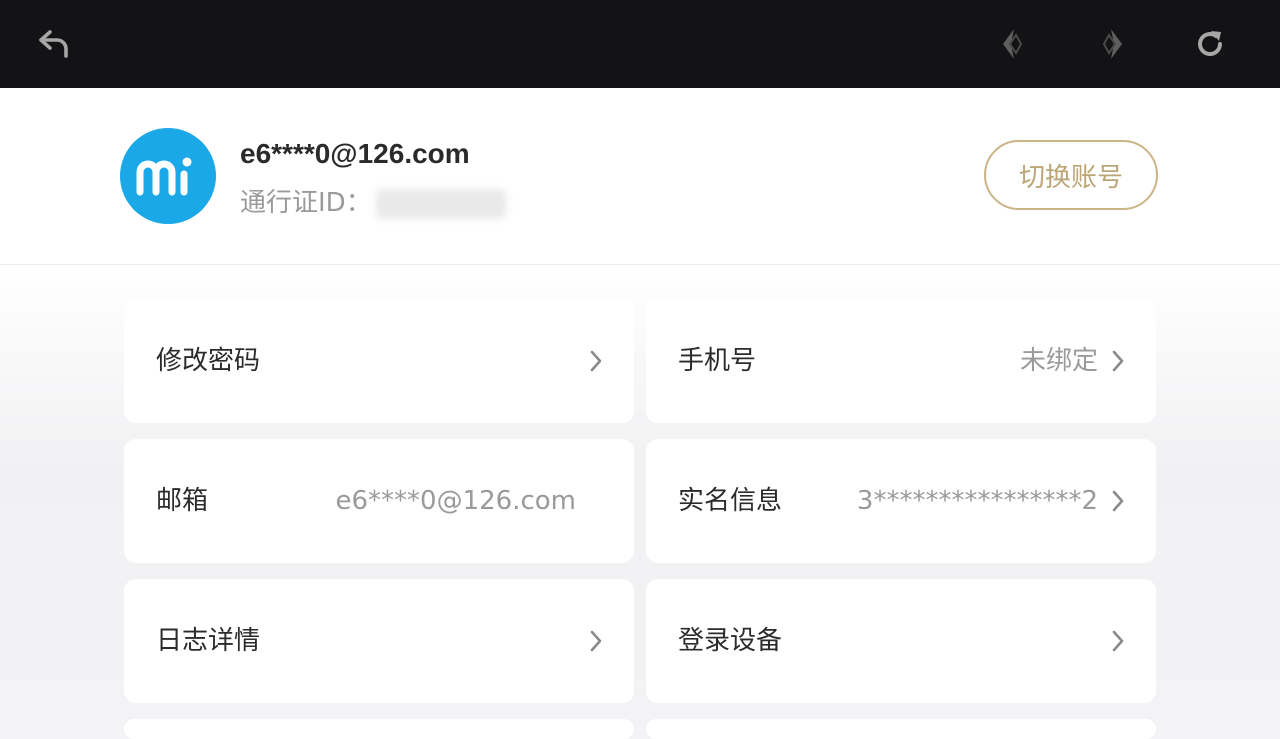 The height and width of the screenshot is (739, 1280). I want to click on prev-button, so click(1014, 44).